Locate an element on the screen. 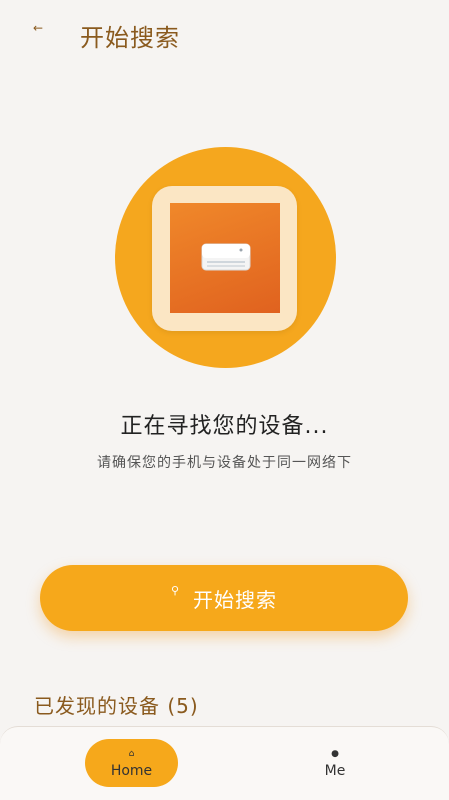  search-icon: ⚲ is located at coordinates (175, 590).